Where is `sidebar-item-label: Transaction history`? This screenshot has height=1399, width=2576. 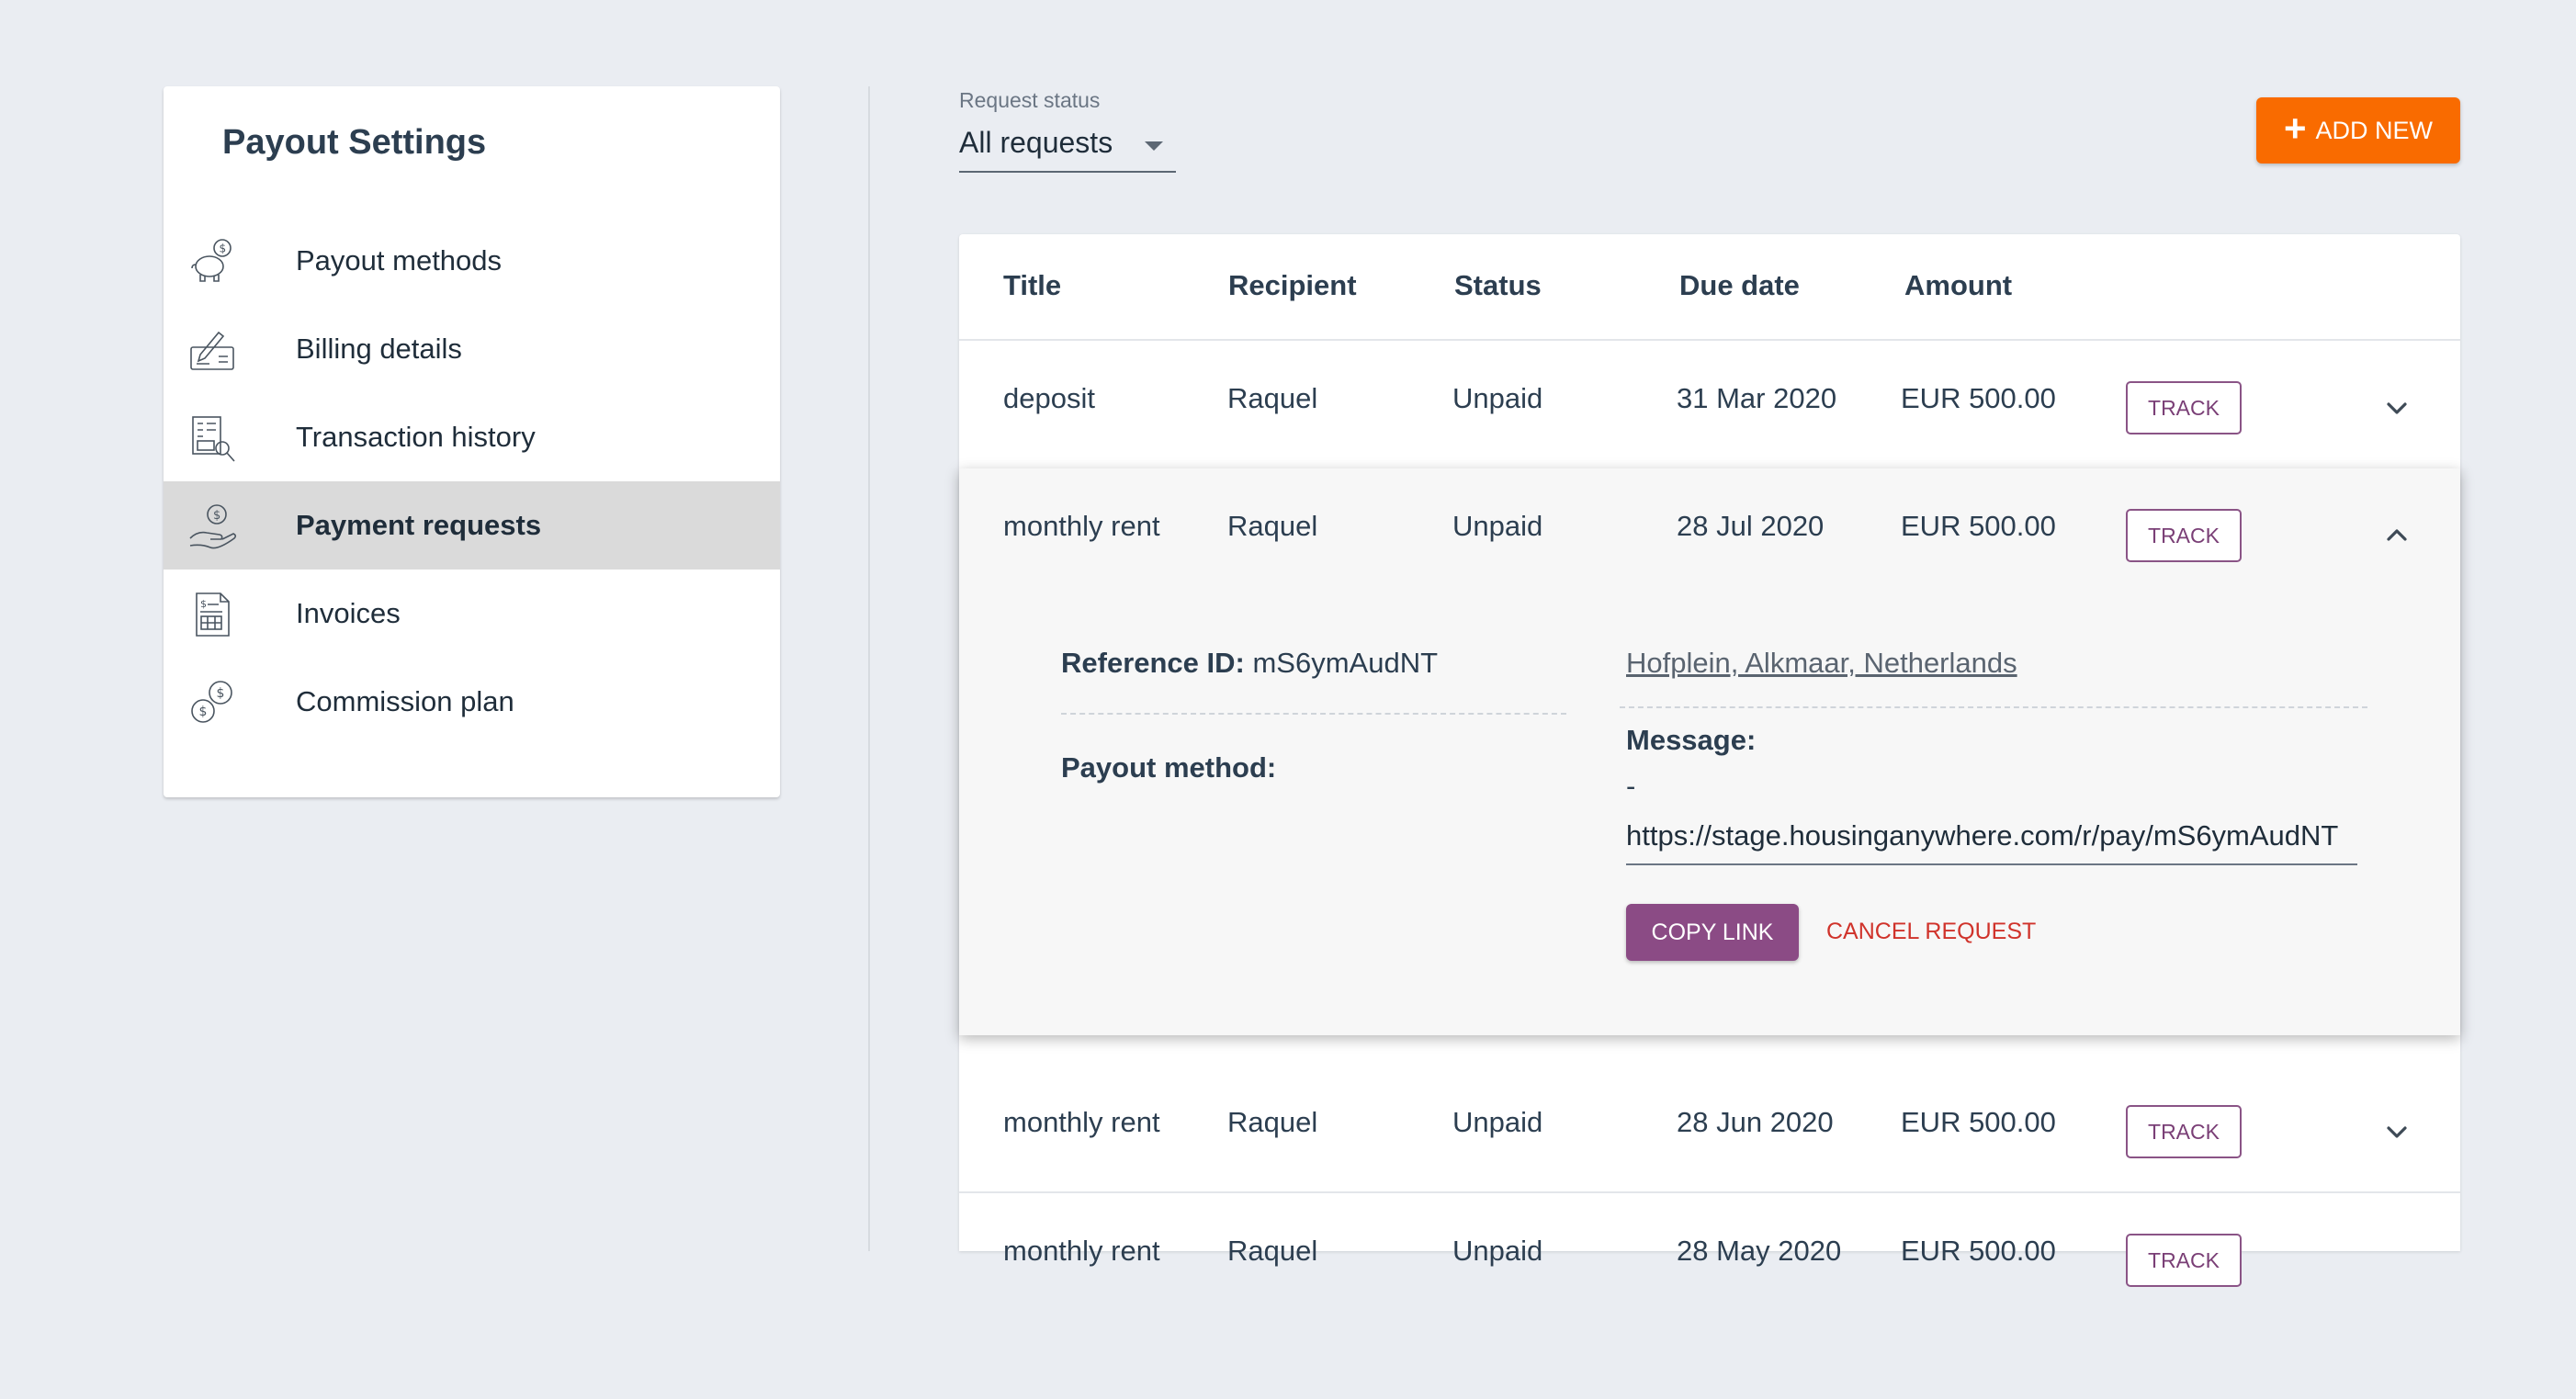 sidebar-item-label: Transaction history is located at coordinates (416, 437).